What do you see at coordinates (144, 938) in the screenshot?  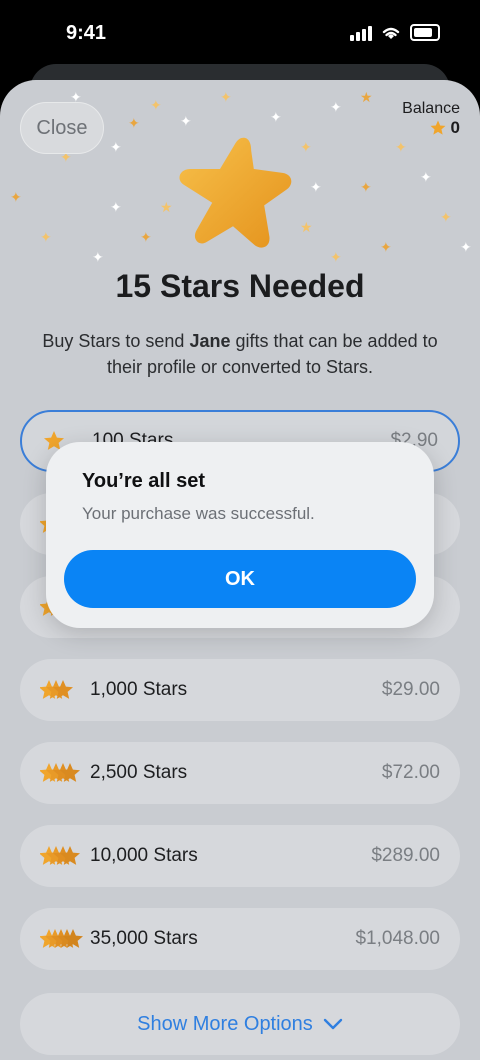 I see `option-label: 35,000 Stars` at bounding box center [144, 938].